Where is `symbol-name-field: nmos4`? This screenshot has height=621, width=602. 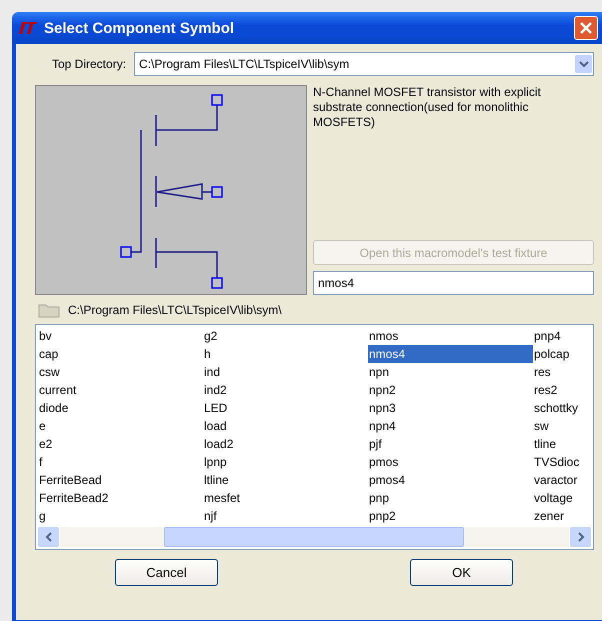
symbol-name-field: nmos4 is located at coordinates (453, 283).